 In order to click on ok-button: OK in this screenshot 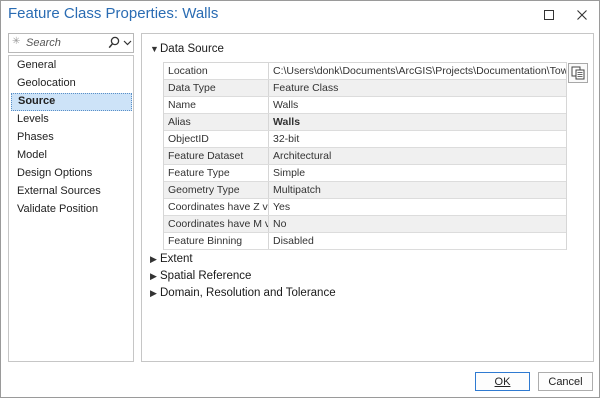, I will do `click(502, 381)`.